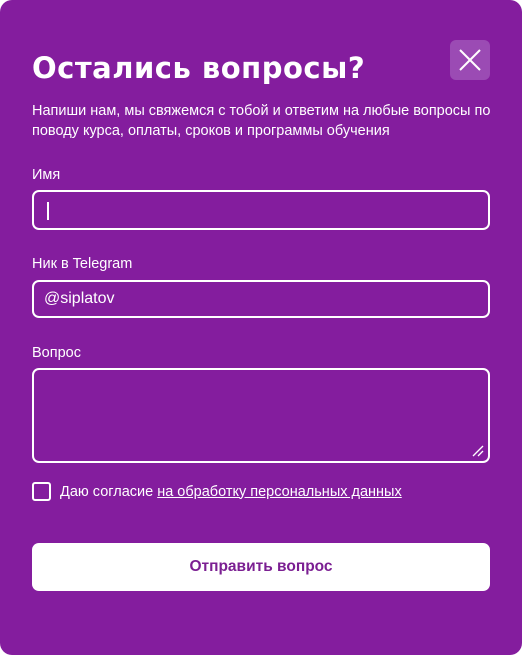 This screenshot has height=655, width=522. Describe the element at coordinates (46, 175) in the screenshot. I see `name-label: Имя` at that location.